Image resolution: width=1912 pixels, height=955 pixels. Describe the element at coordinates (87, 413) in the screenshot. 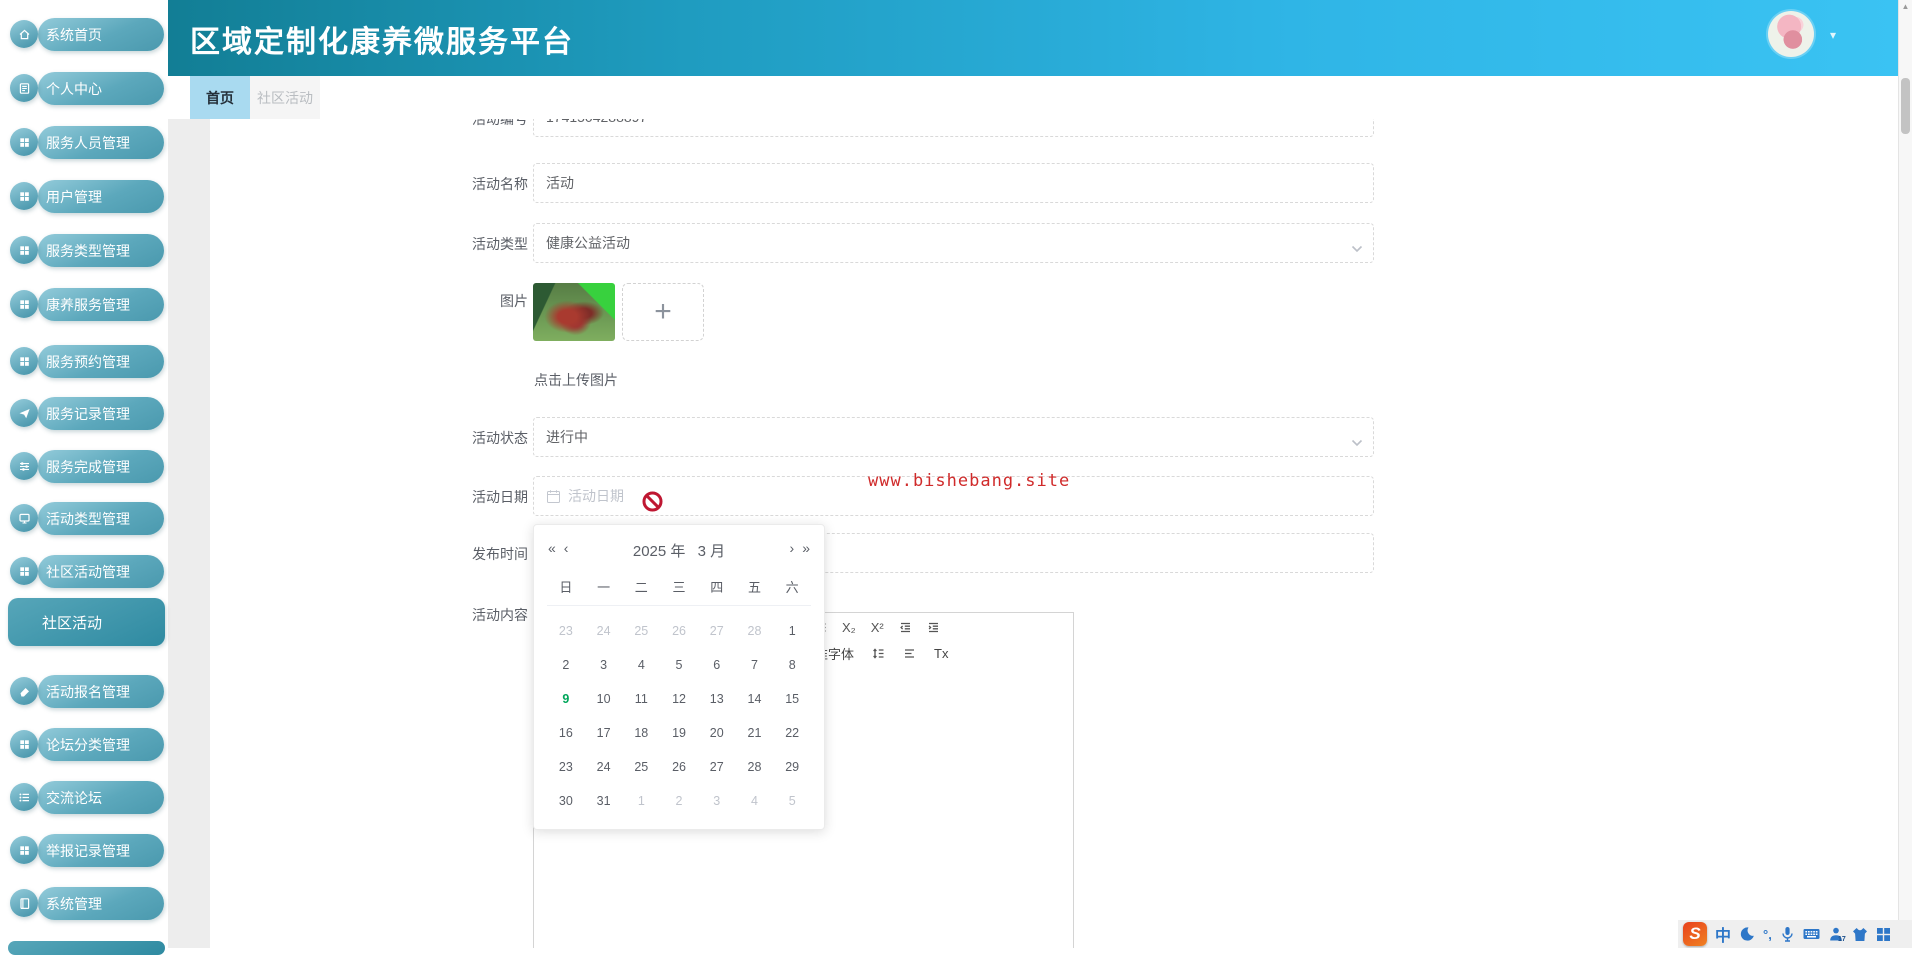

I see `sidebar-item-records: 服务记录管理` at that location.